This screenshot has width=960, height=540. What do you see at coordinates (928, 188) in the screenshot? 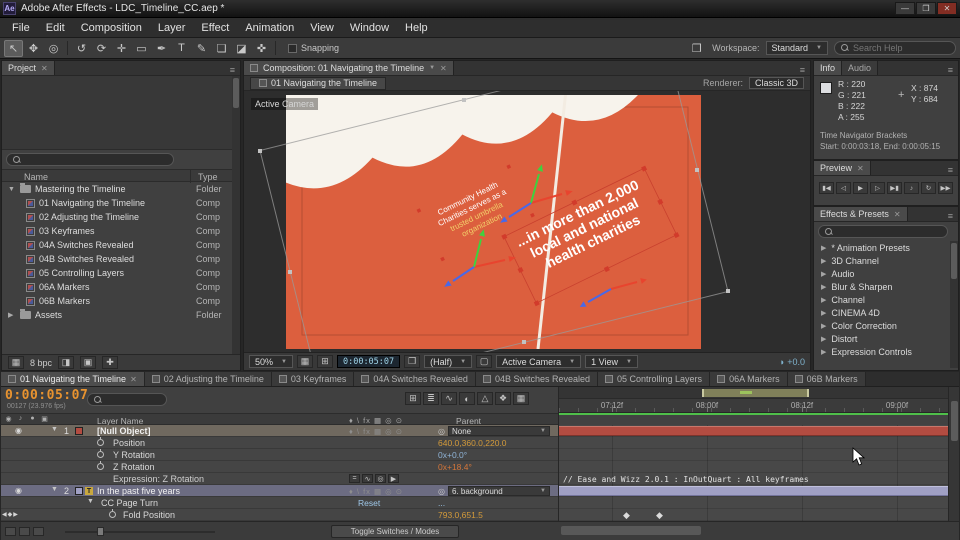
I see `loop-button: ↻` at bounding box center [928, 188].